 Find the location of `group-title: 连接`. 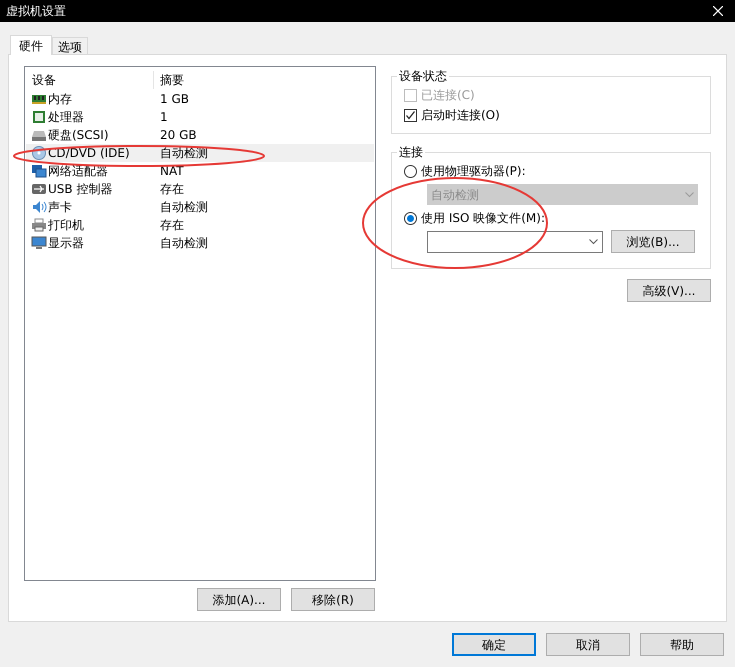

group-title: 连接 is located at coordinates (411, 152).